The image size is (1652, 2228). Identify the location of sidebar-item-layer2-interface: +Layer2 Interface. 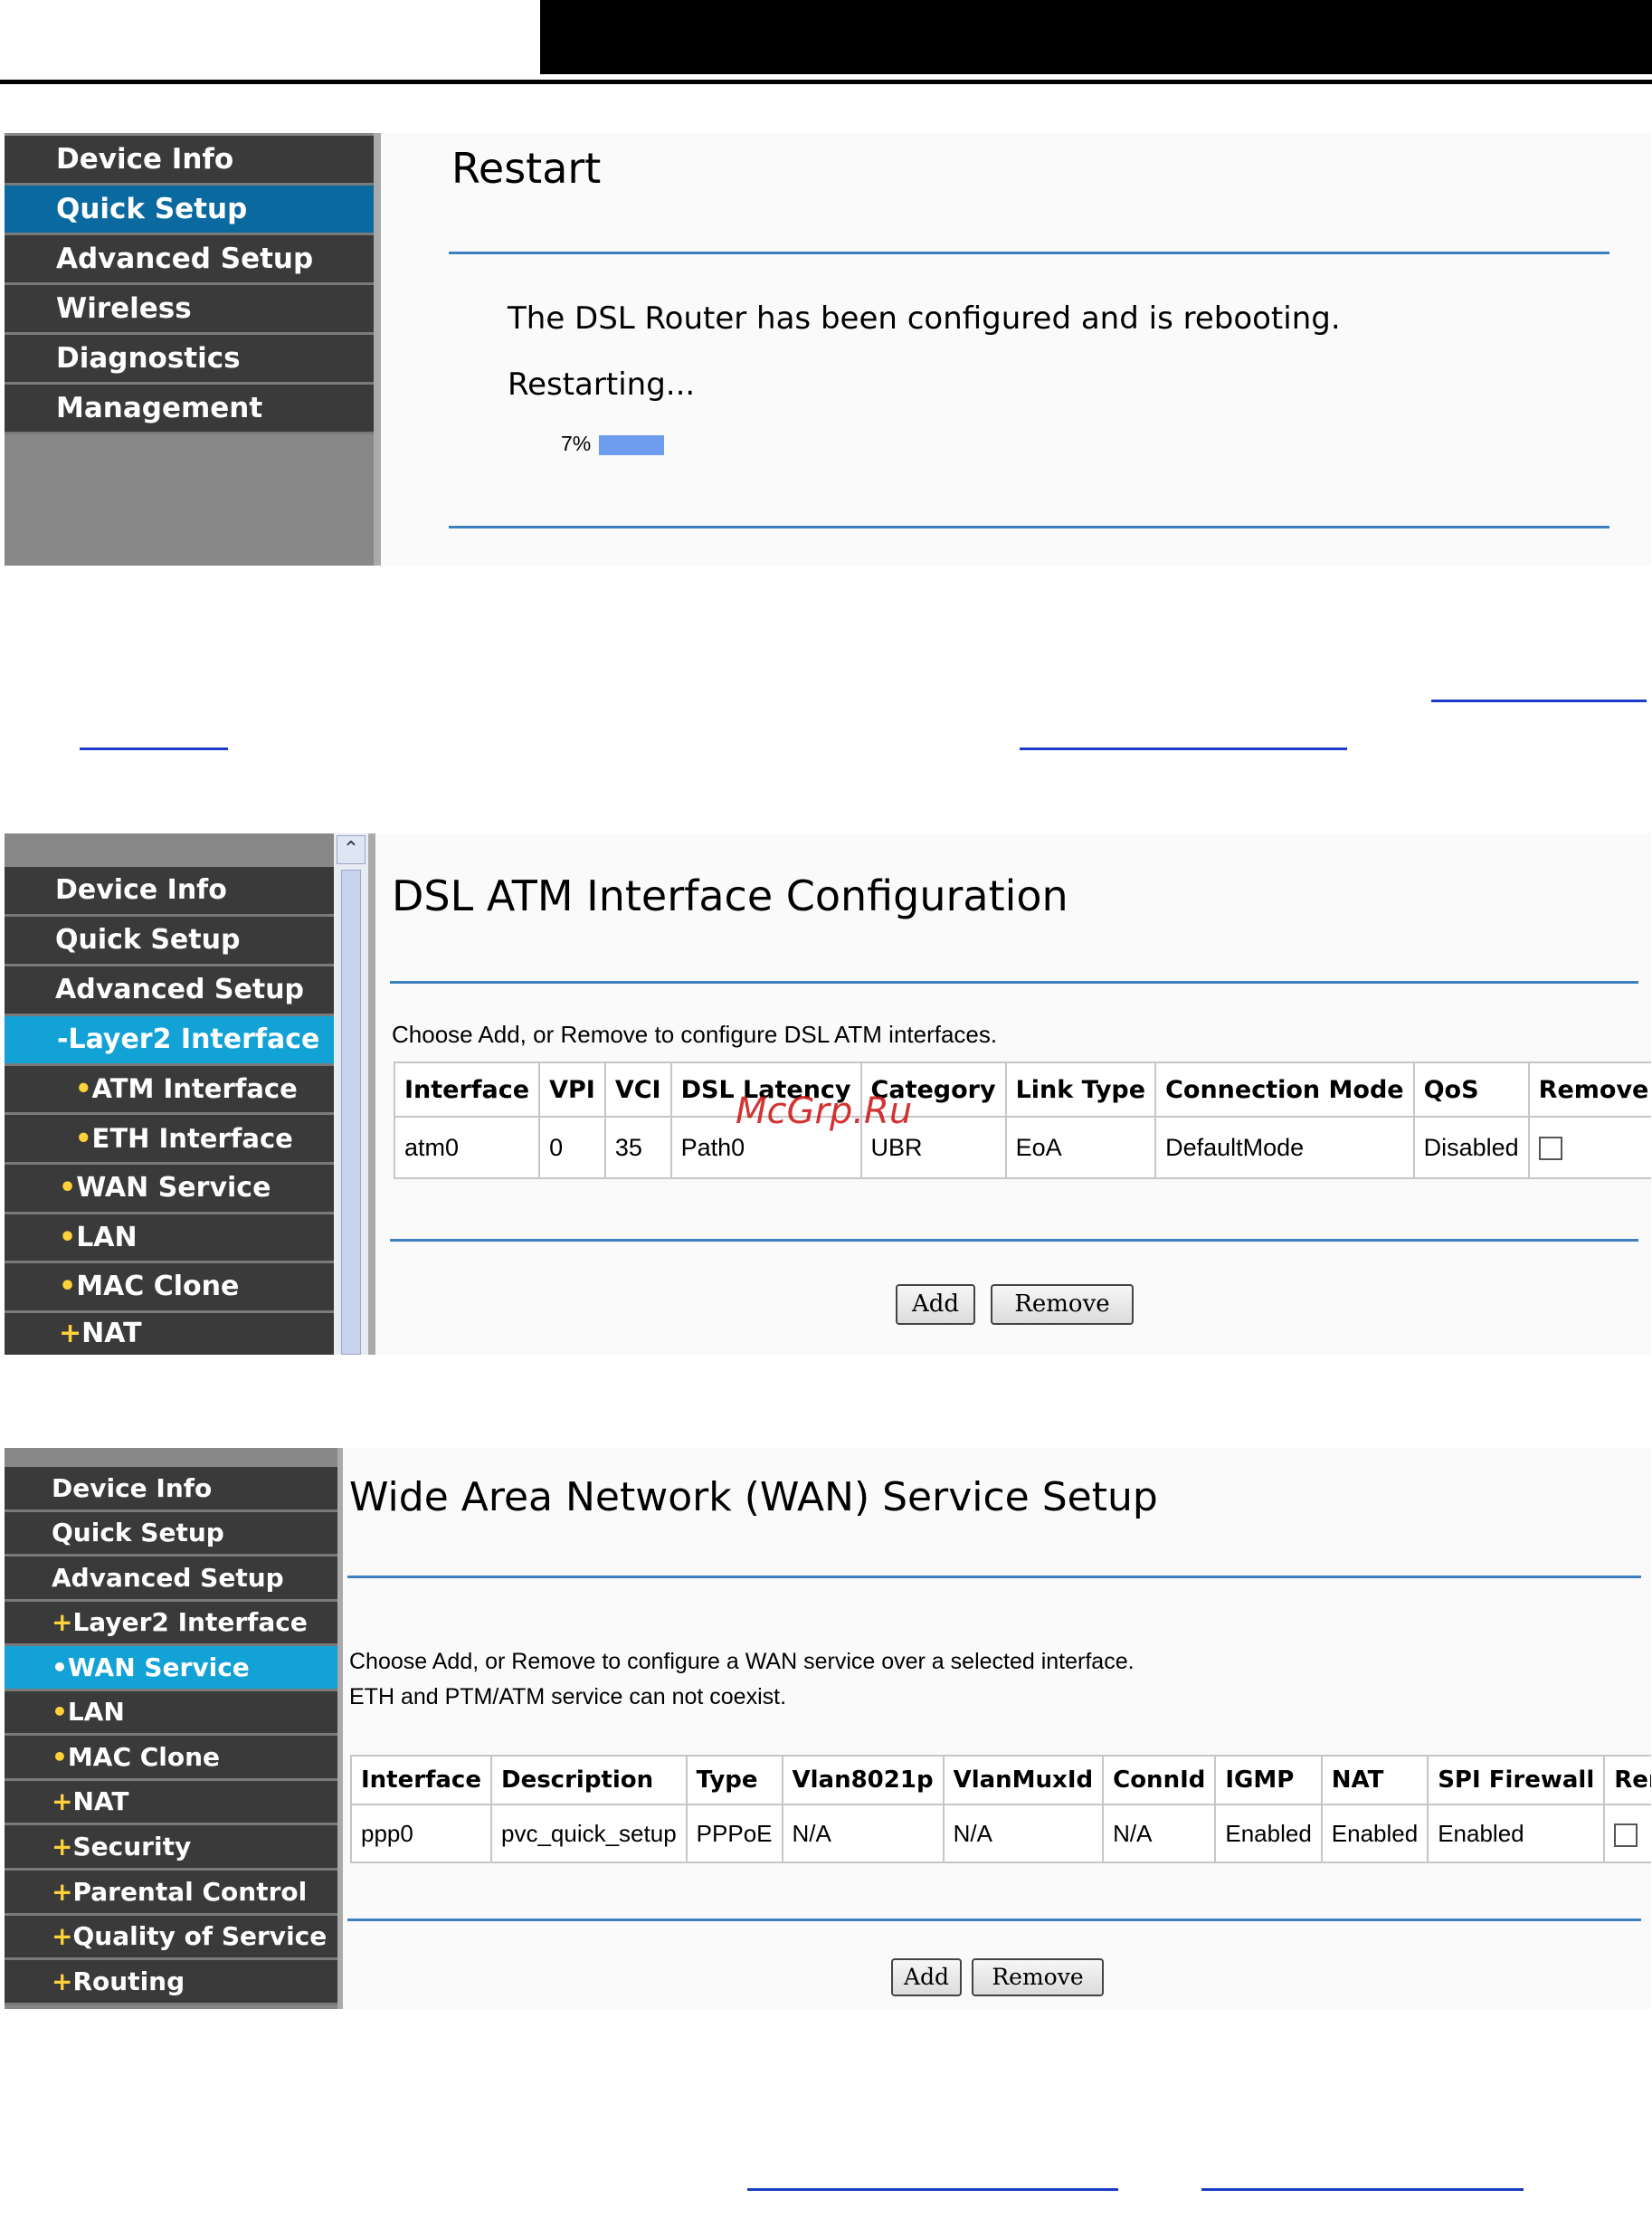
(171, 1624).